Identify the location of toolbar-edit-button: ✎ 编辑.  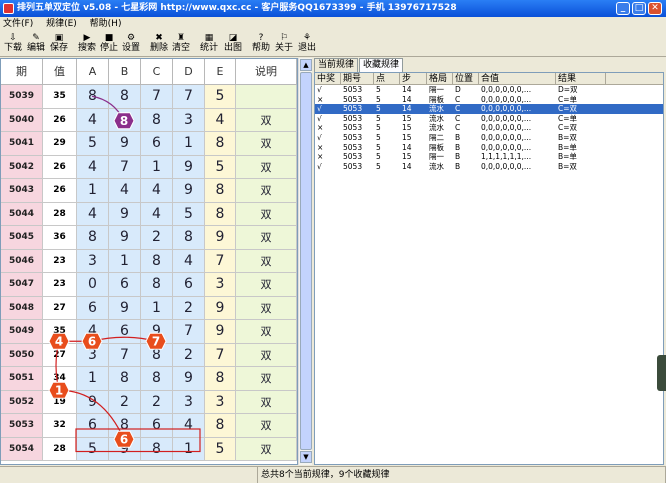
(36, 44).